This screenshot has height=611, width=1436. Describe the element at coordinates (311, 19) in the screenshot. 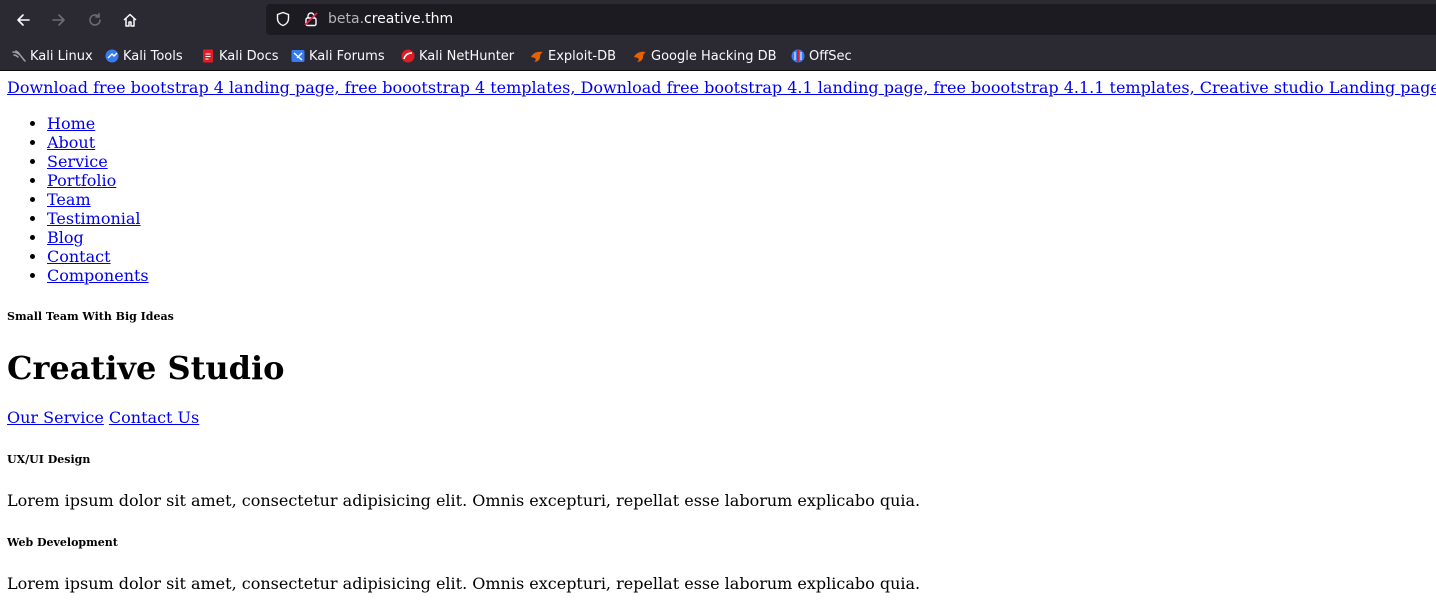

I see `insecure-lock-icon` at that location.